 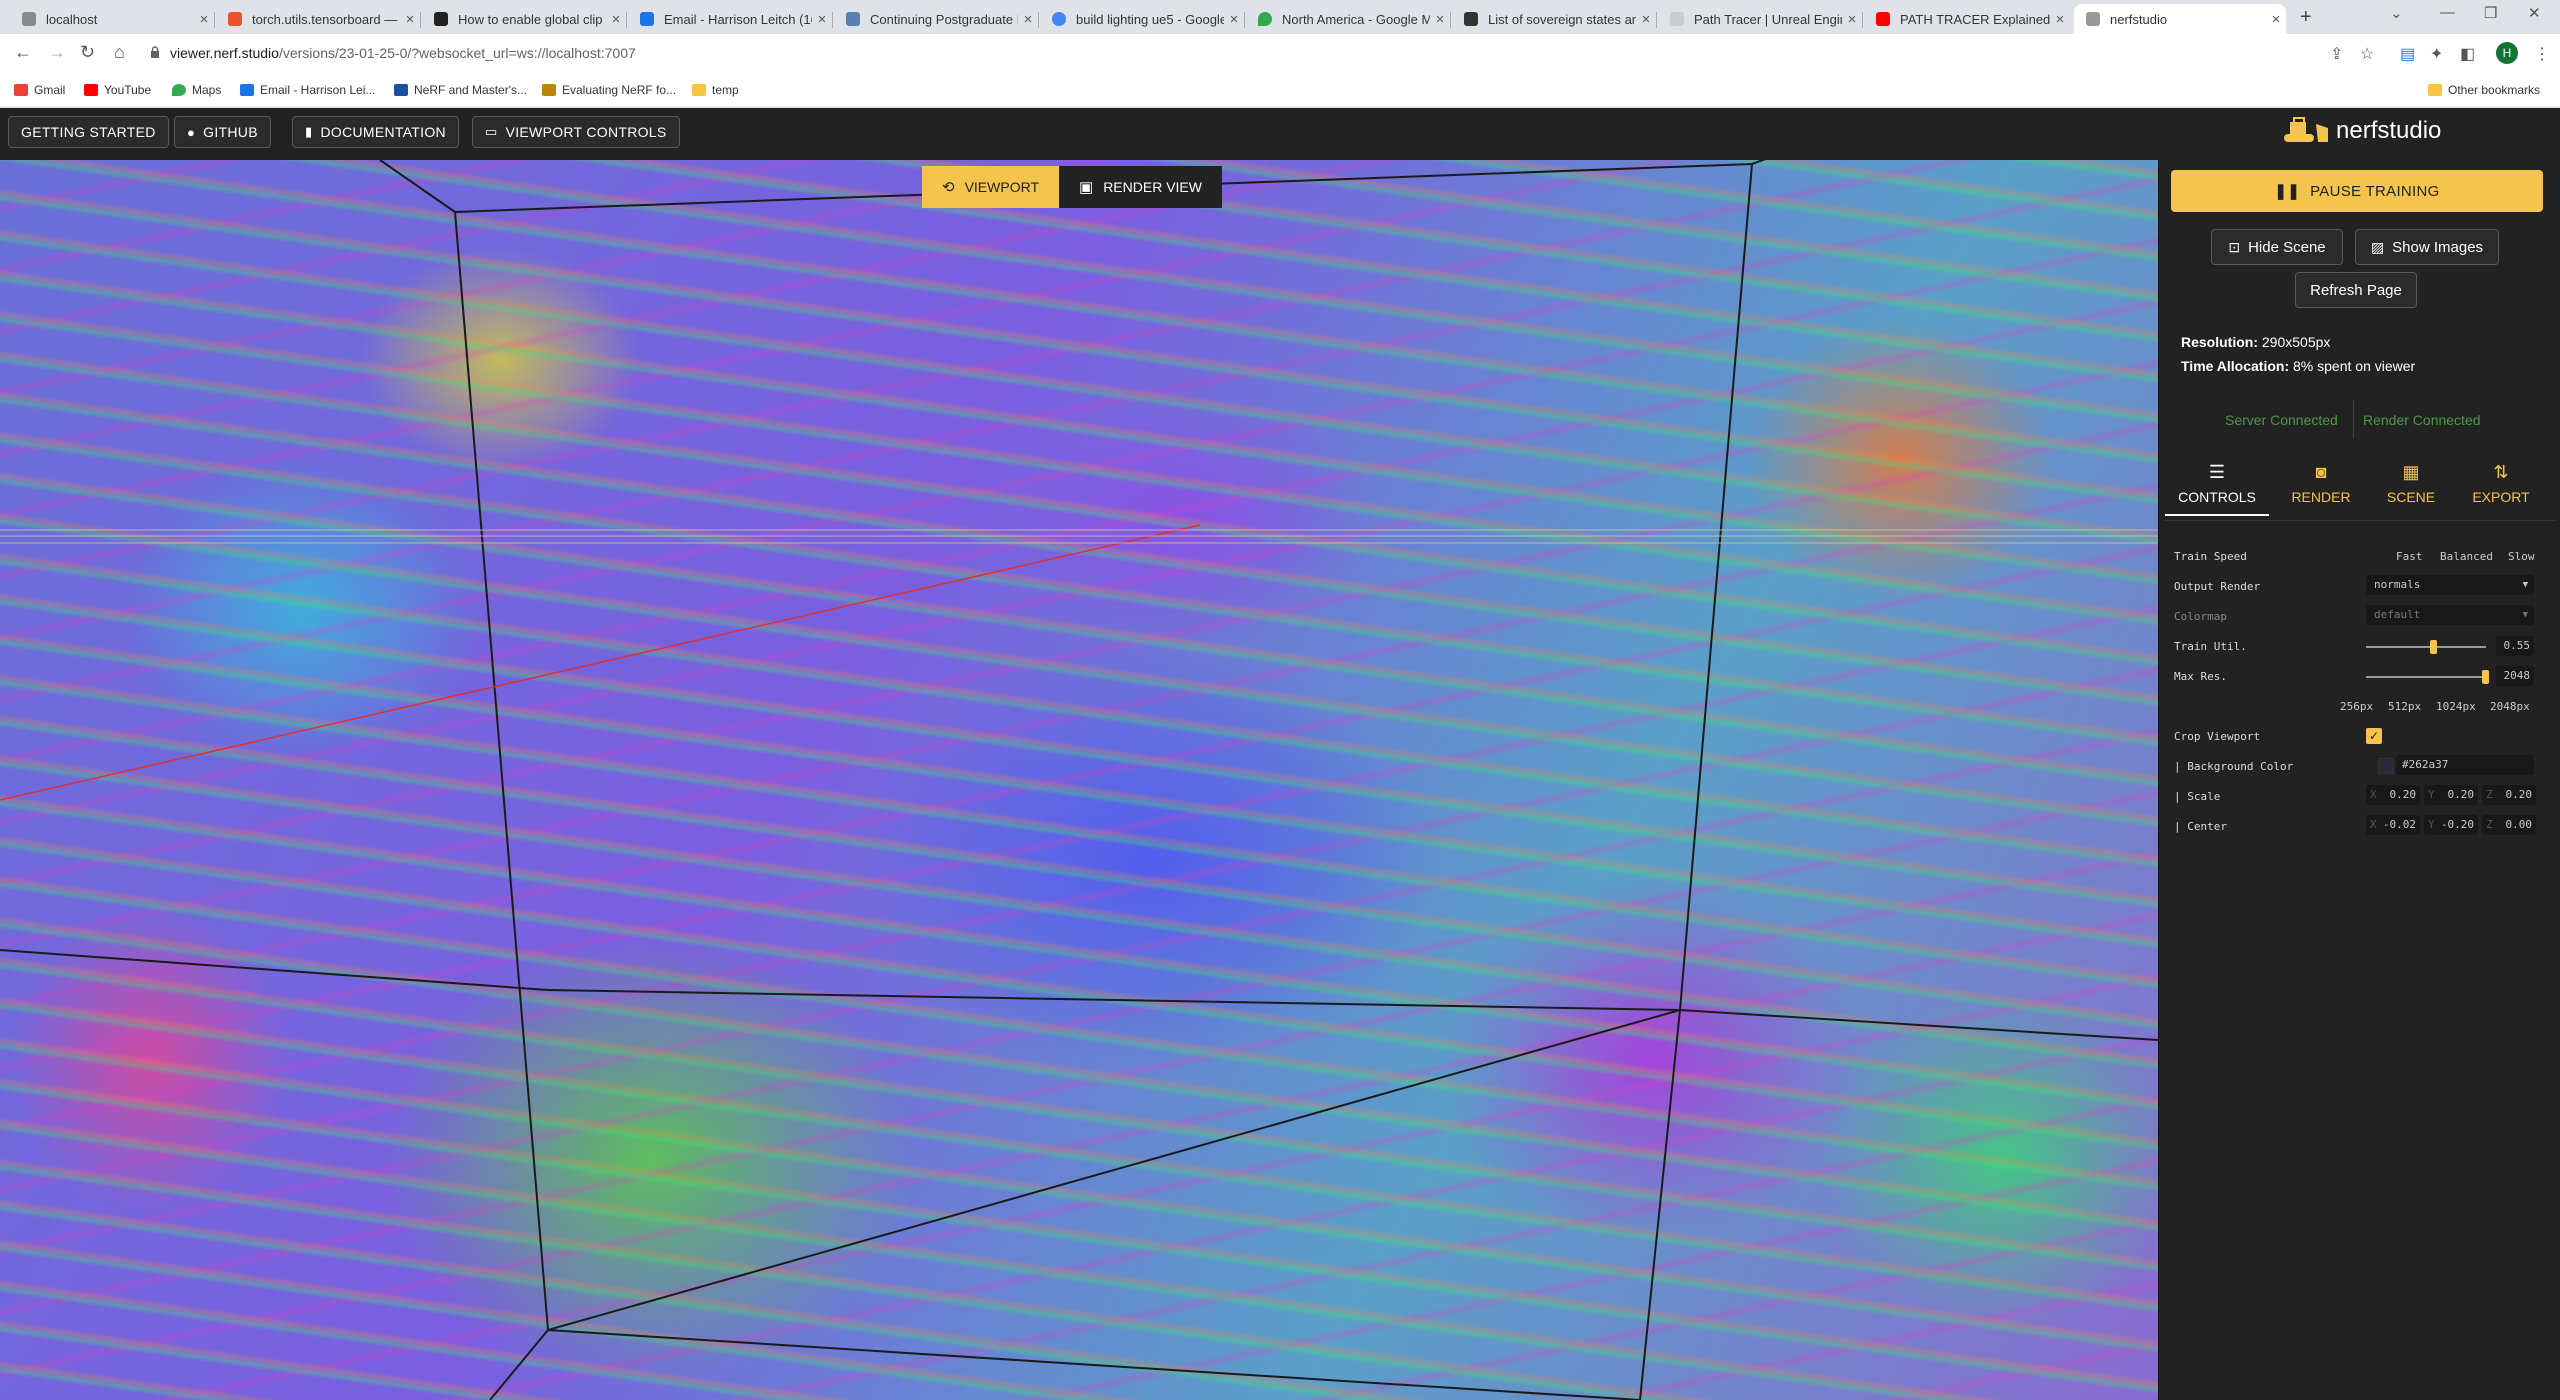 I want to click on panel-tabs: ☰ CONTROLS ◙ RENDER ▦ SCENE ⇅ EXPORT, so click(x=2359, y=487).